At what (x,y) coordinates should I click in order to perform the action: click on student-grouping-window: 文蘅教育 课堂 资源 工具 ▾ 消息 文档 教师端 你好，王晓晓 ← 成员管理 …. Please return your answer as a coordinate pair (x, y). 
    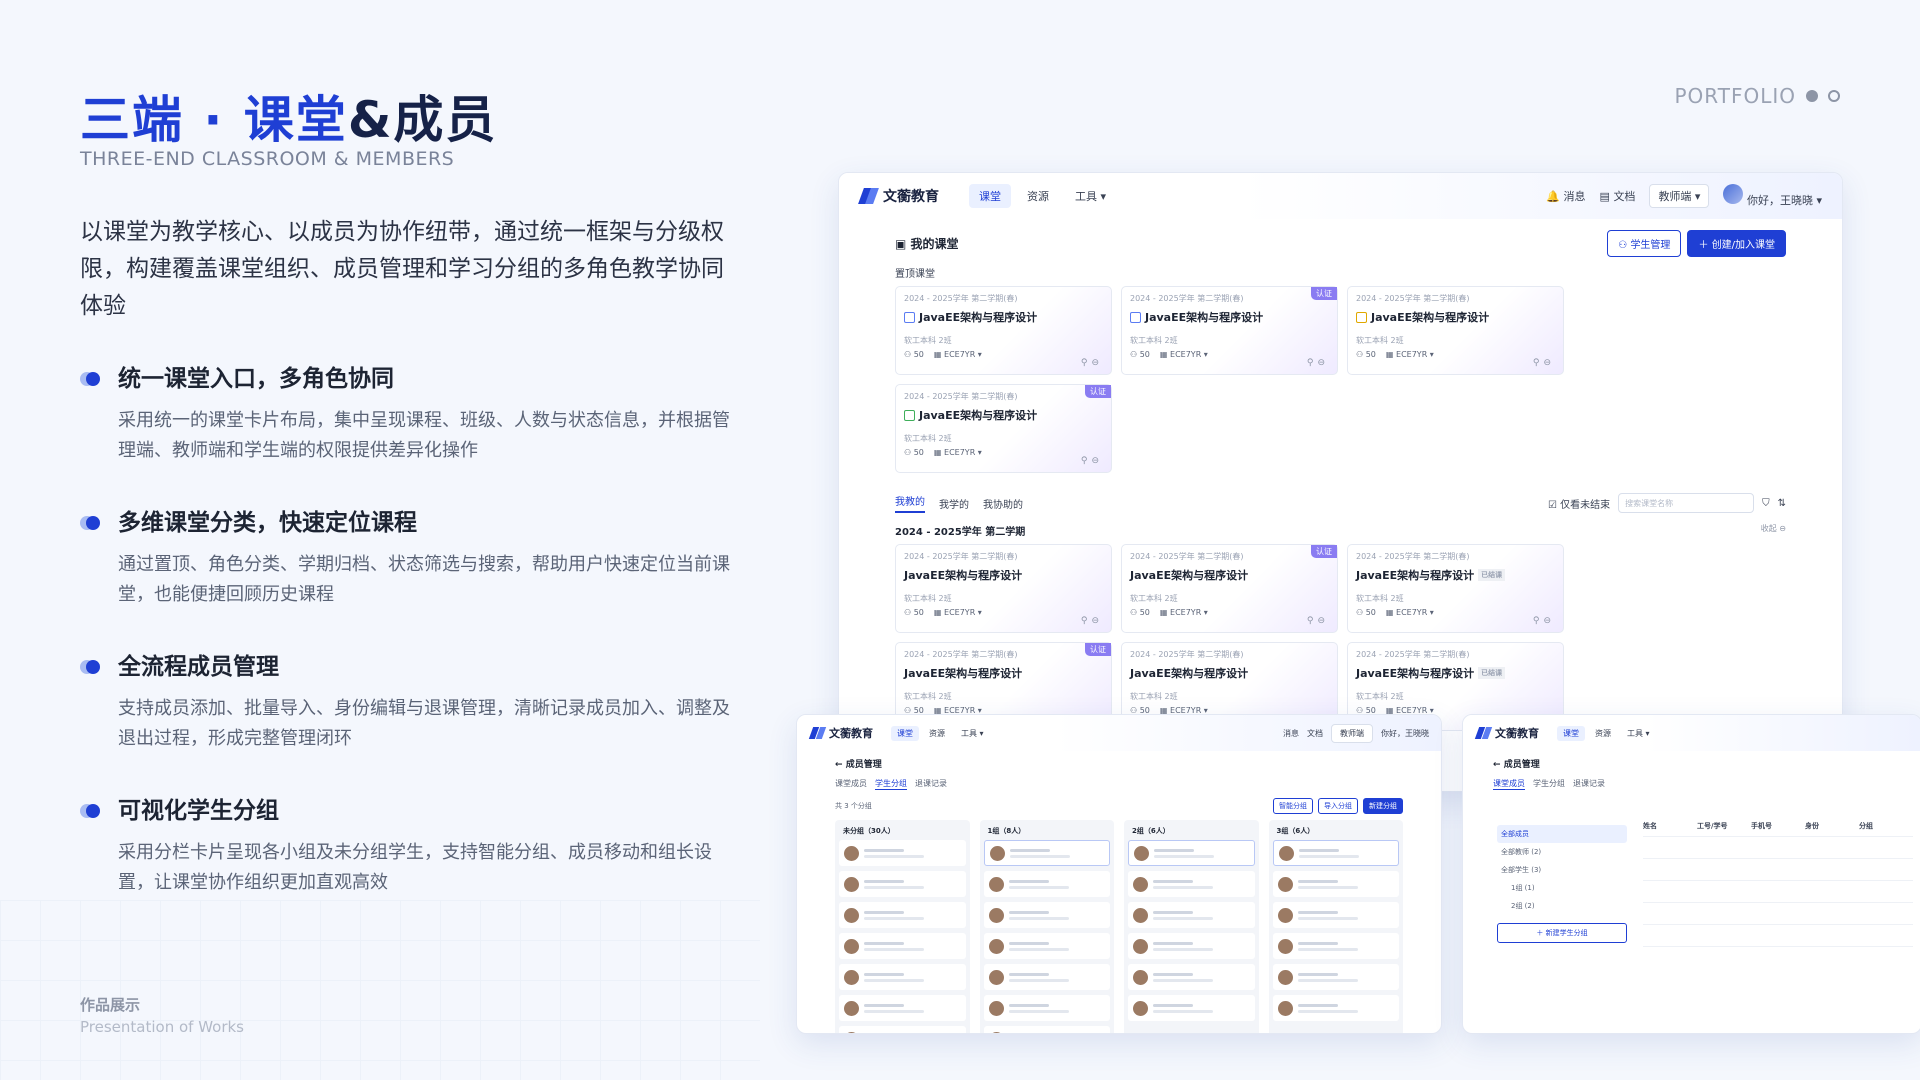
    Looking at the image, I should click on (1119, 874).